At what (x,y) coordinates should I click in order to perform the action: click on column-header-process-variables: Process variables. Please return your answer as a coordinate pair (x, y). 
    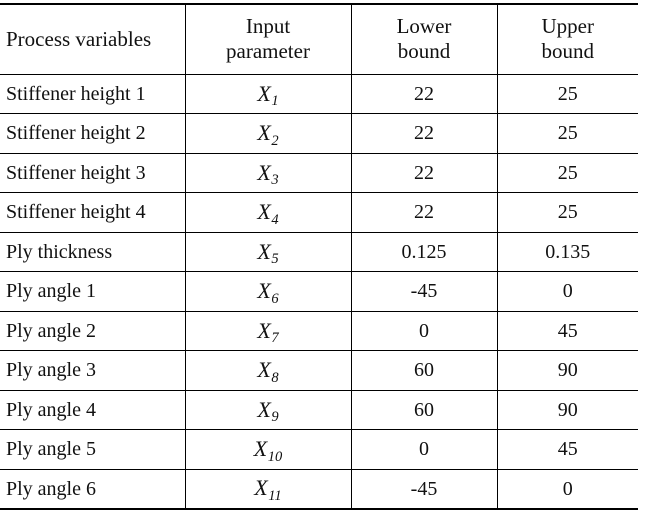
    Looking at the image, I should click on (93, 39).